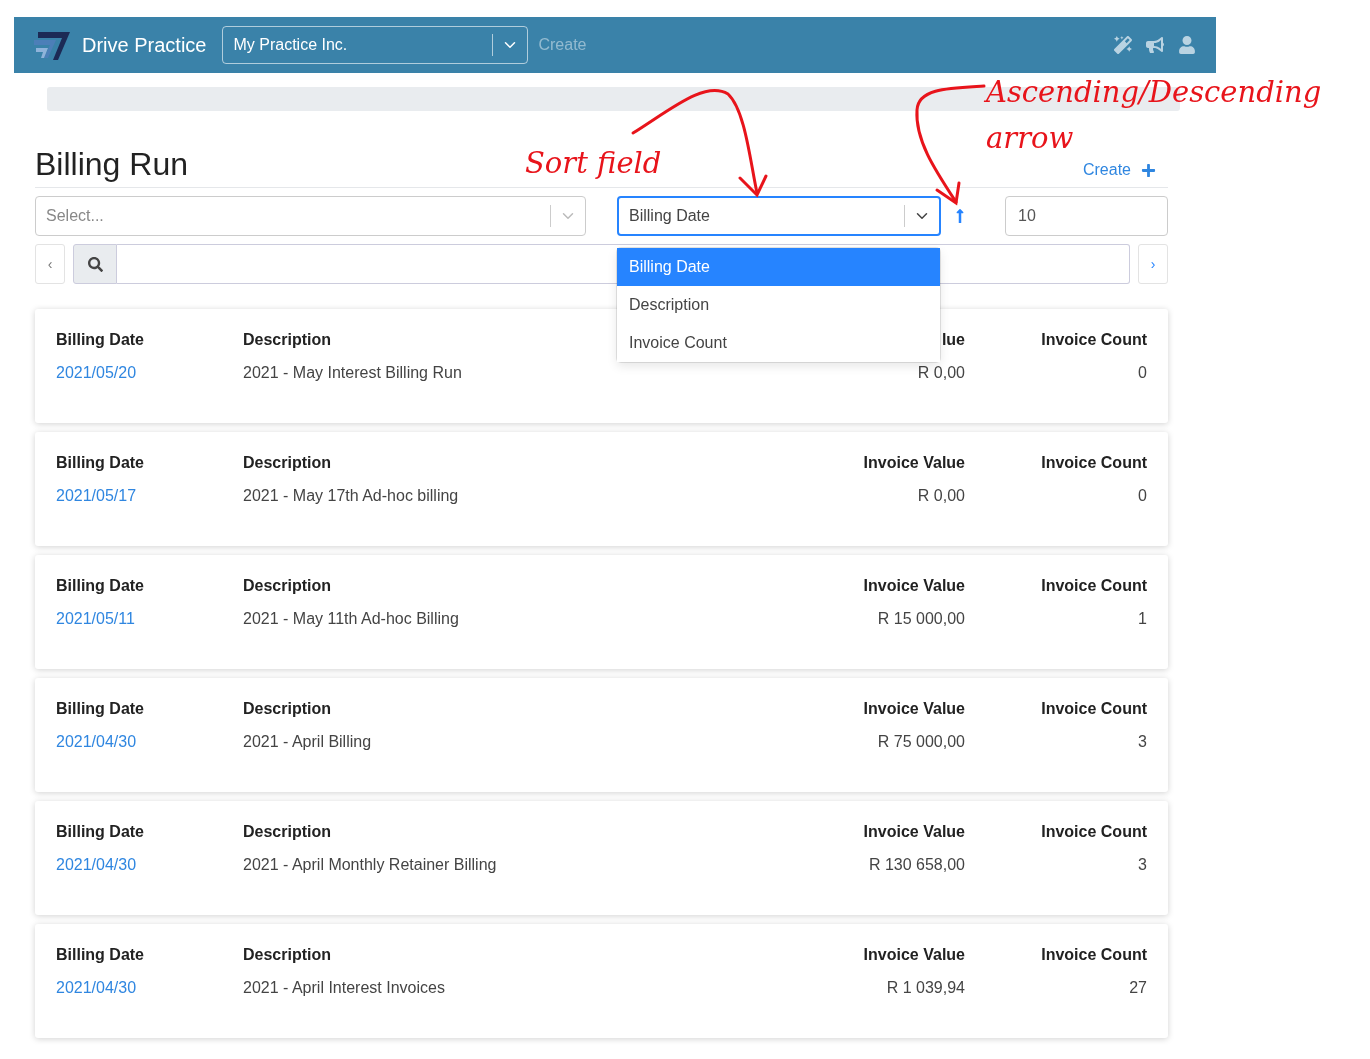  I want to click on annotation-text: Ascending/Descending, so click(1154, 92).